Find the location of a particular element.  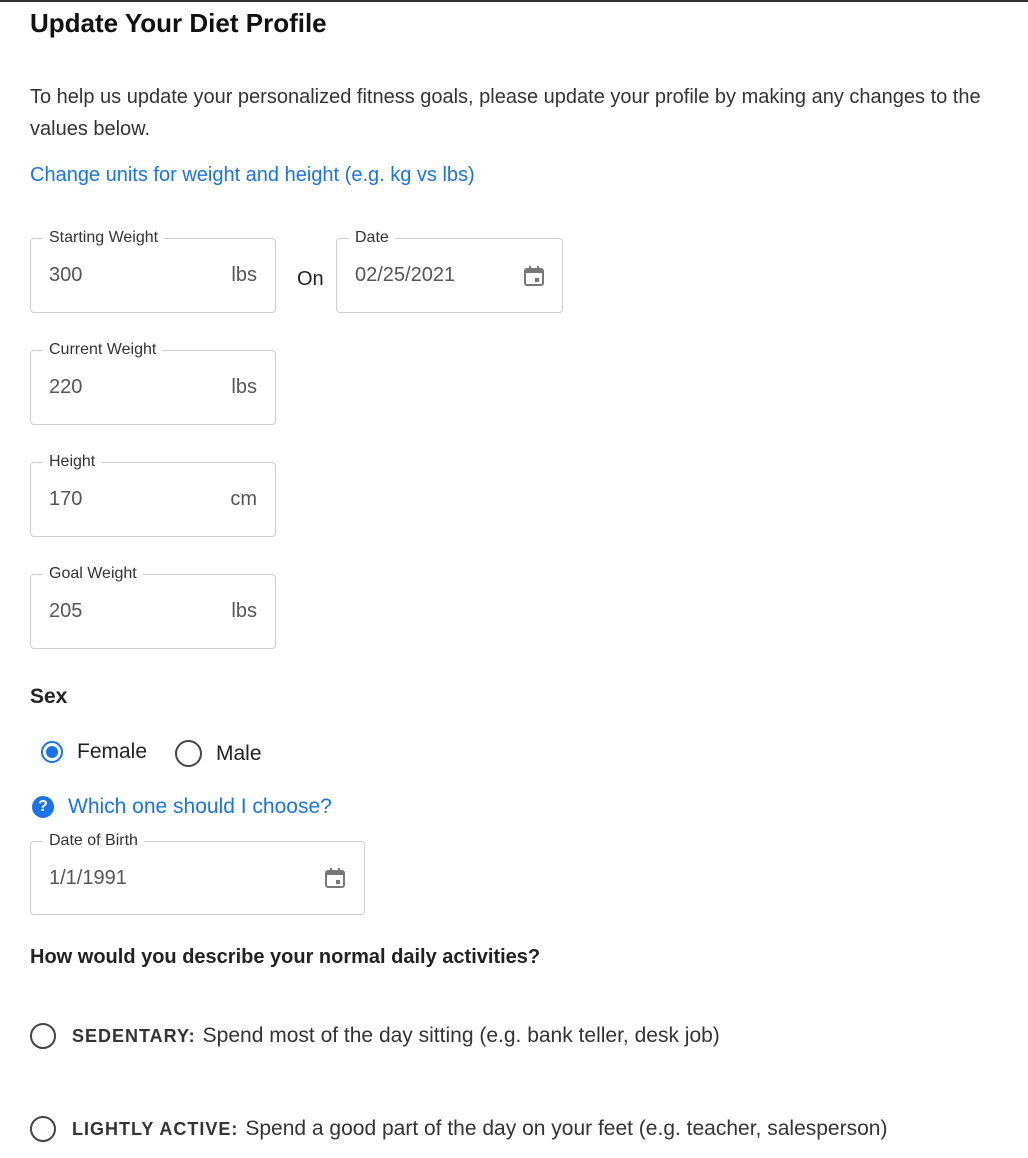

start-date-value: 02/25/2021 is located at coordinates (405, 275).